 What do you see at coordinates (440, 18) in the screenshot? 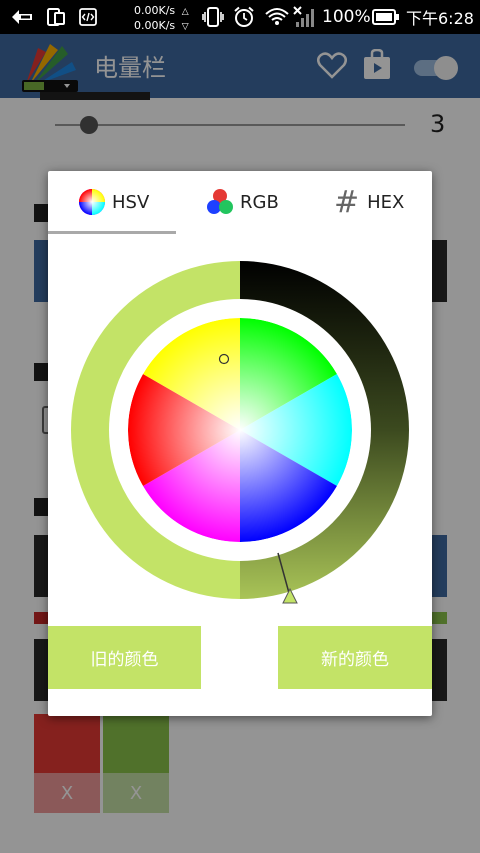
I see `clock-time: 下午6:28` at bounding box center [440, 18].